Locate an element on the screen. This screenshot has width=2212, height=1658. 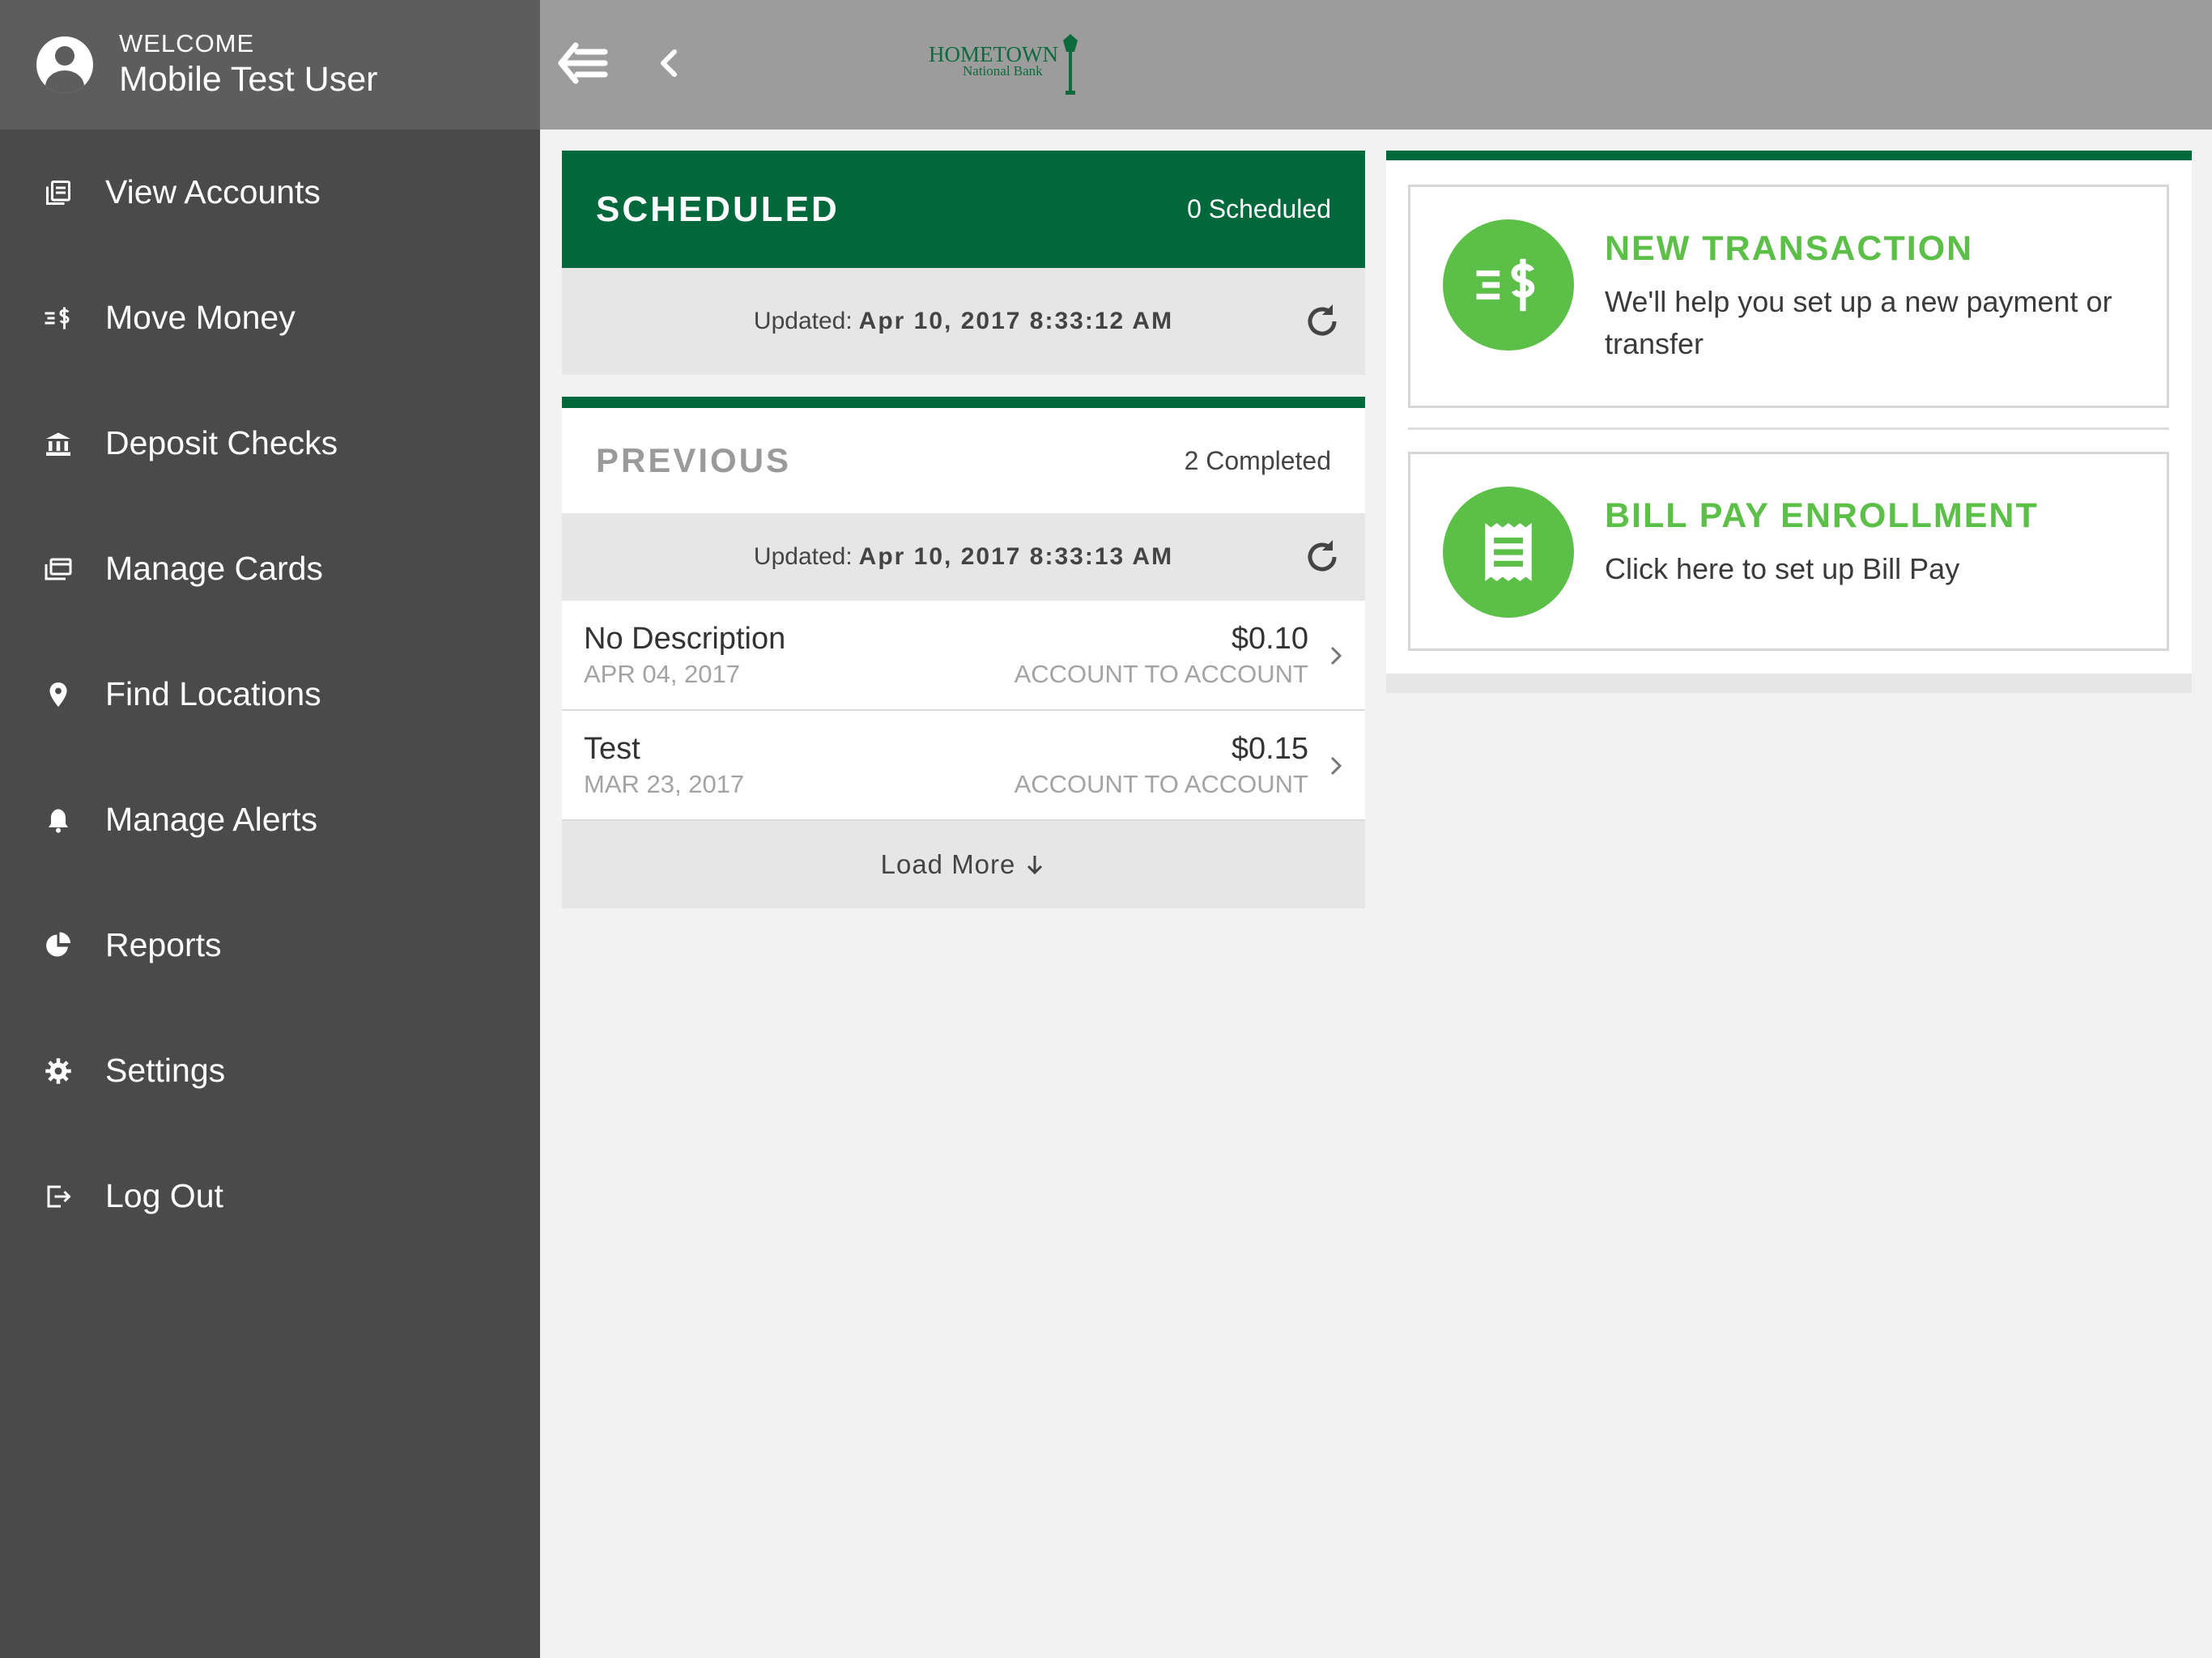
bank-icon is located at coordinates (58, 443).